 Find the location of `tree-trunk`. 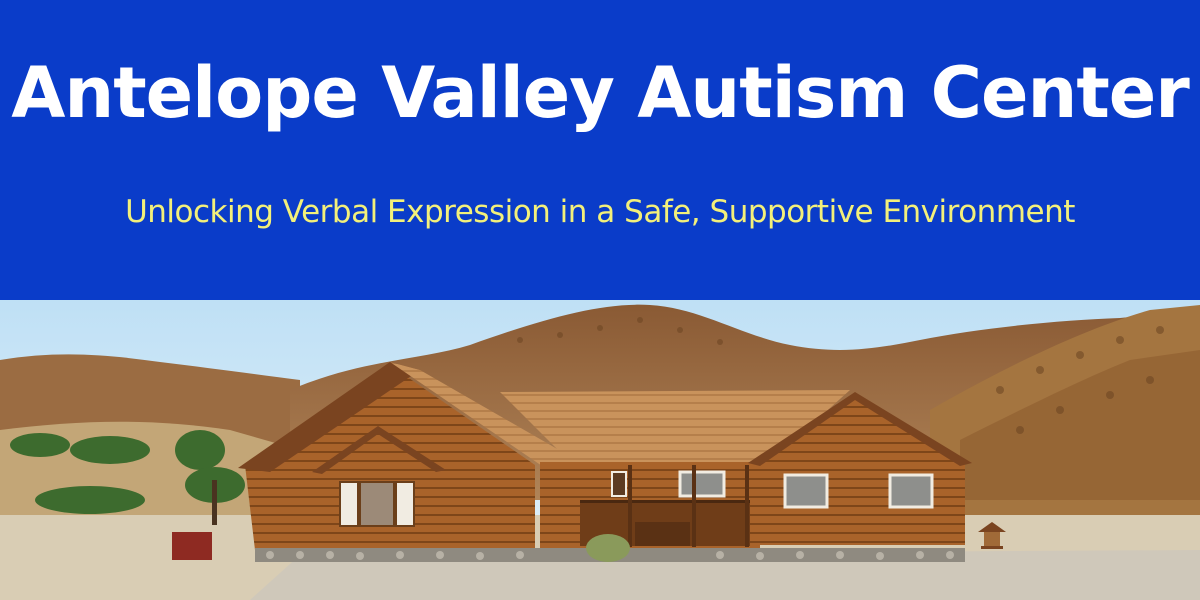

tree-trunk is located at coordinates (214, 502).